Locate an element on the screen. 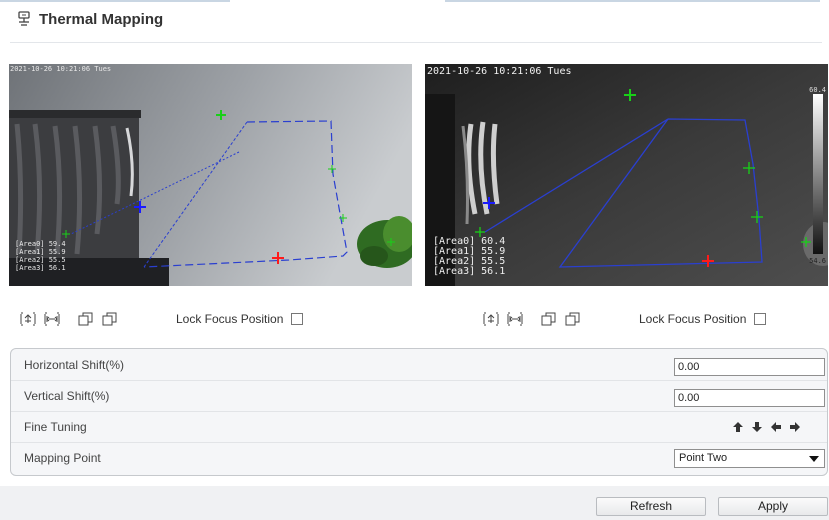 The width and height of the screenshot is (829, 520). apply-button: Apply is located at coordinates (773, 506).